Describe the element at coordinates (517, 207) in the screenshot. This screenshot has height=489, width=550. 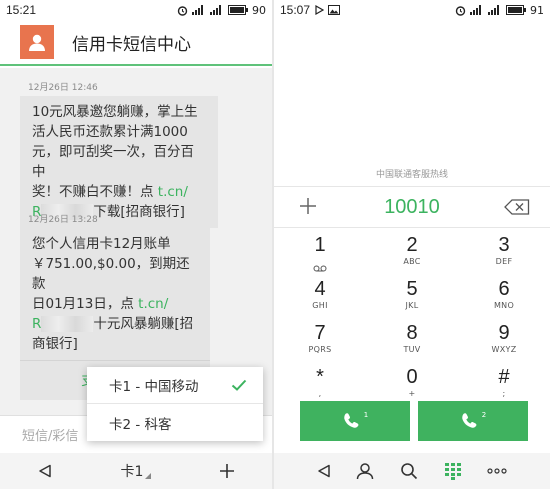
I see `backspace-icon` at that location.